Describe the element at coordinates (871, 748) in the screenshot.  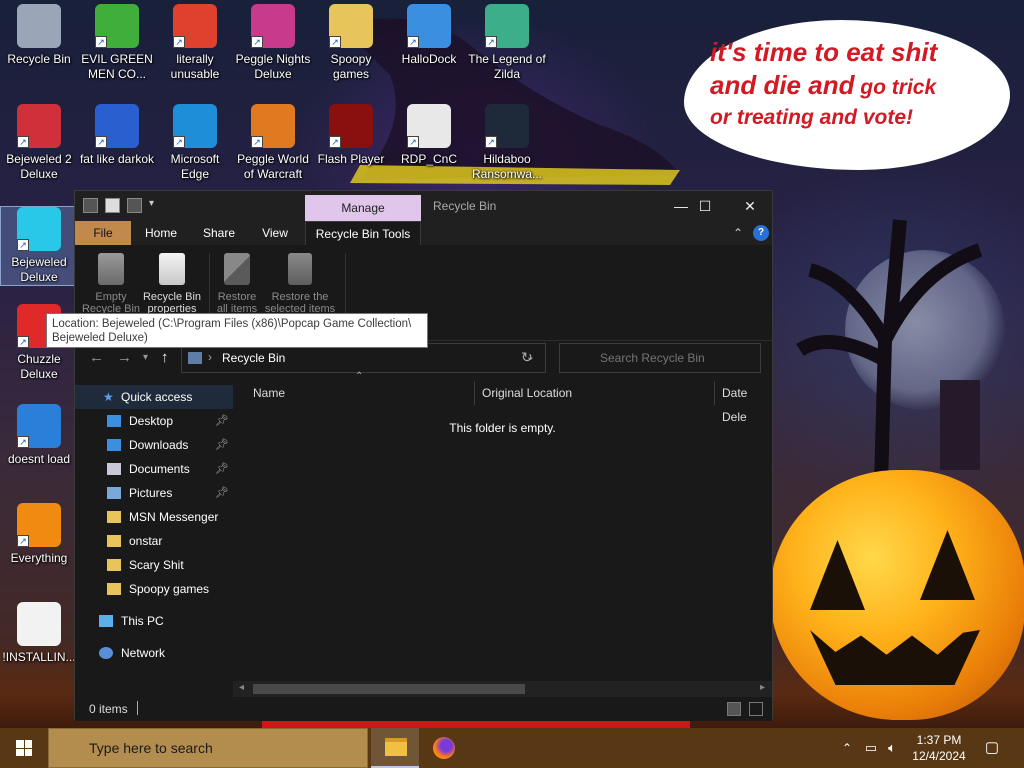
I see `network-icon: ▭` at that location.